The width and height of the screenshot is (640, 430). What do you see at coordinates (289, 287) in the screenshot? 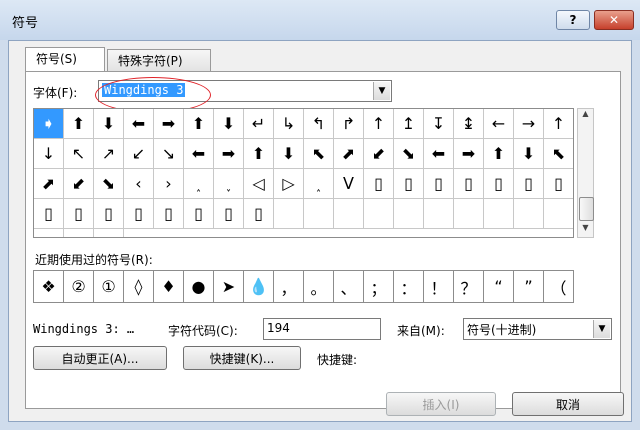
I see `recent-symbol-cell: ，` at bounding box center [289, 287].